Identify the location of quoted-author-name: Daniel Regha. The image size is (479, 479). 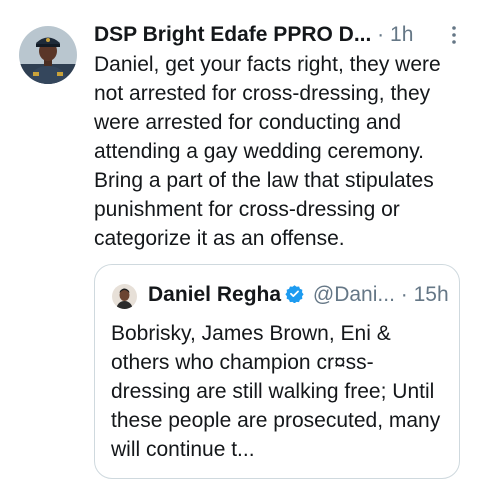
(214, 294).